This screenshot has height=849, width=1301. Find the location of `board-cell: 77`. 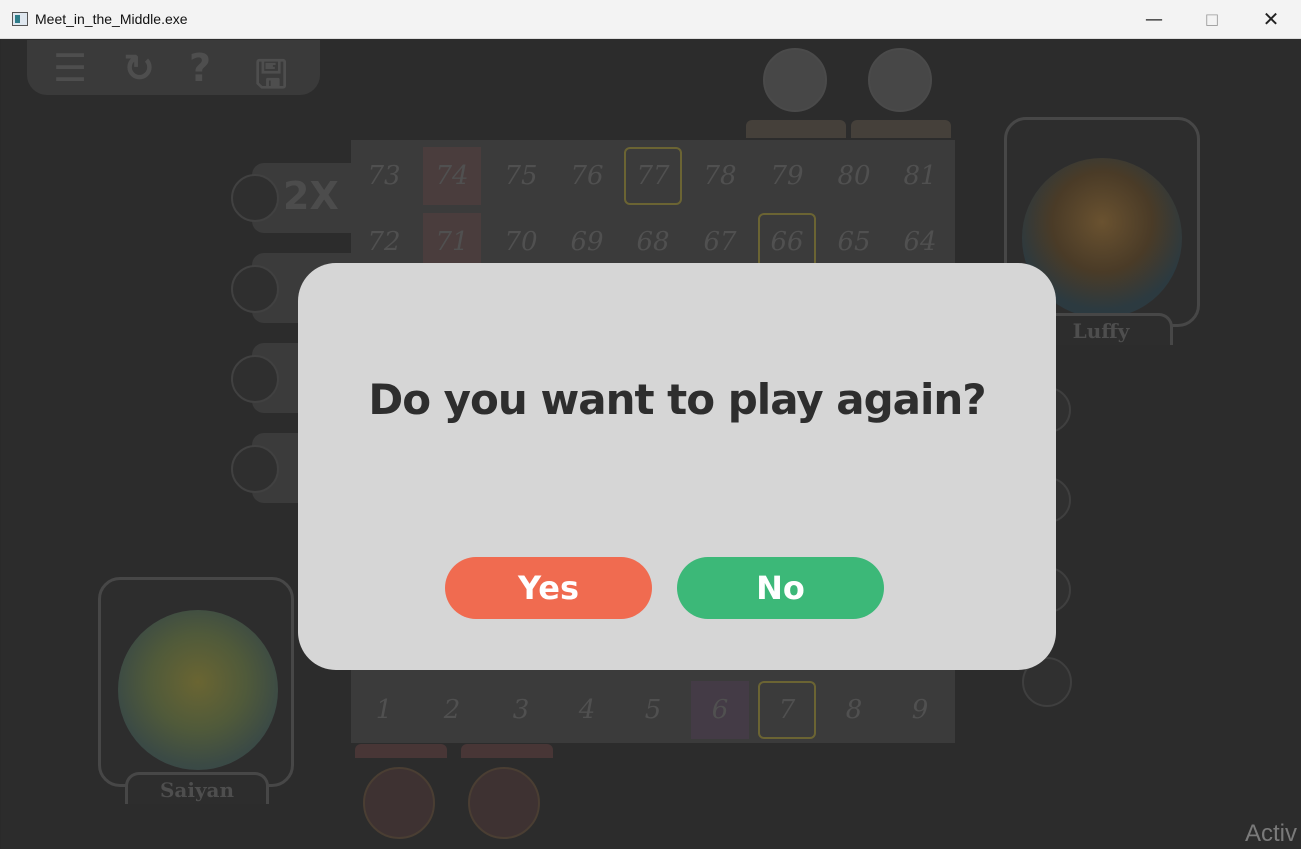

board-cell: 77 is located at coordinates (653, 176).